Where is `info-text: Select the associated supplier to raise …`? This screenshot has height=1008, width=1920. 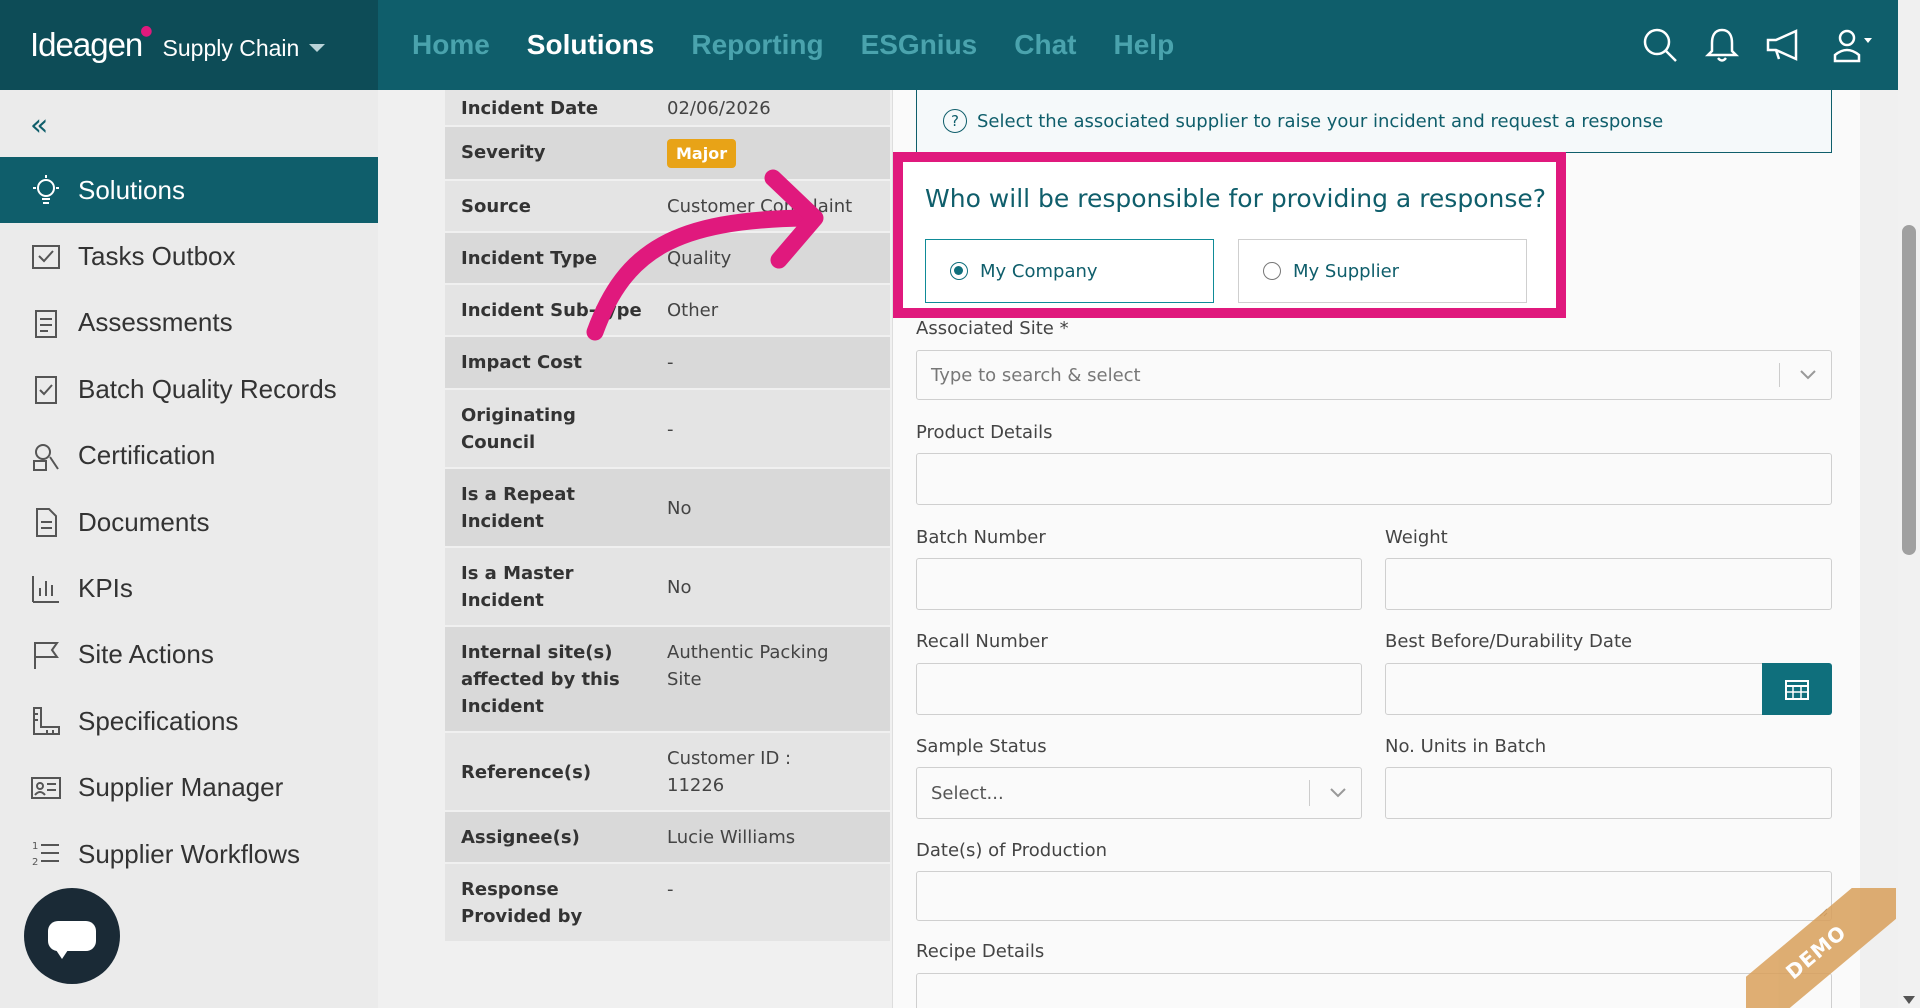
info-text: Select the associated supplier to raise … is located at coordinates (1320, 121).